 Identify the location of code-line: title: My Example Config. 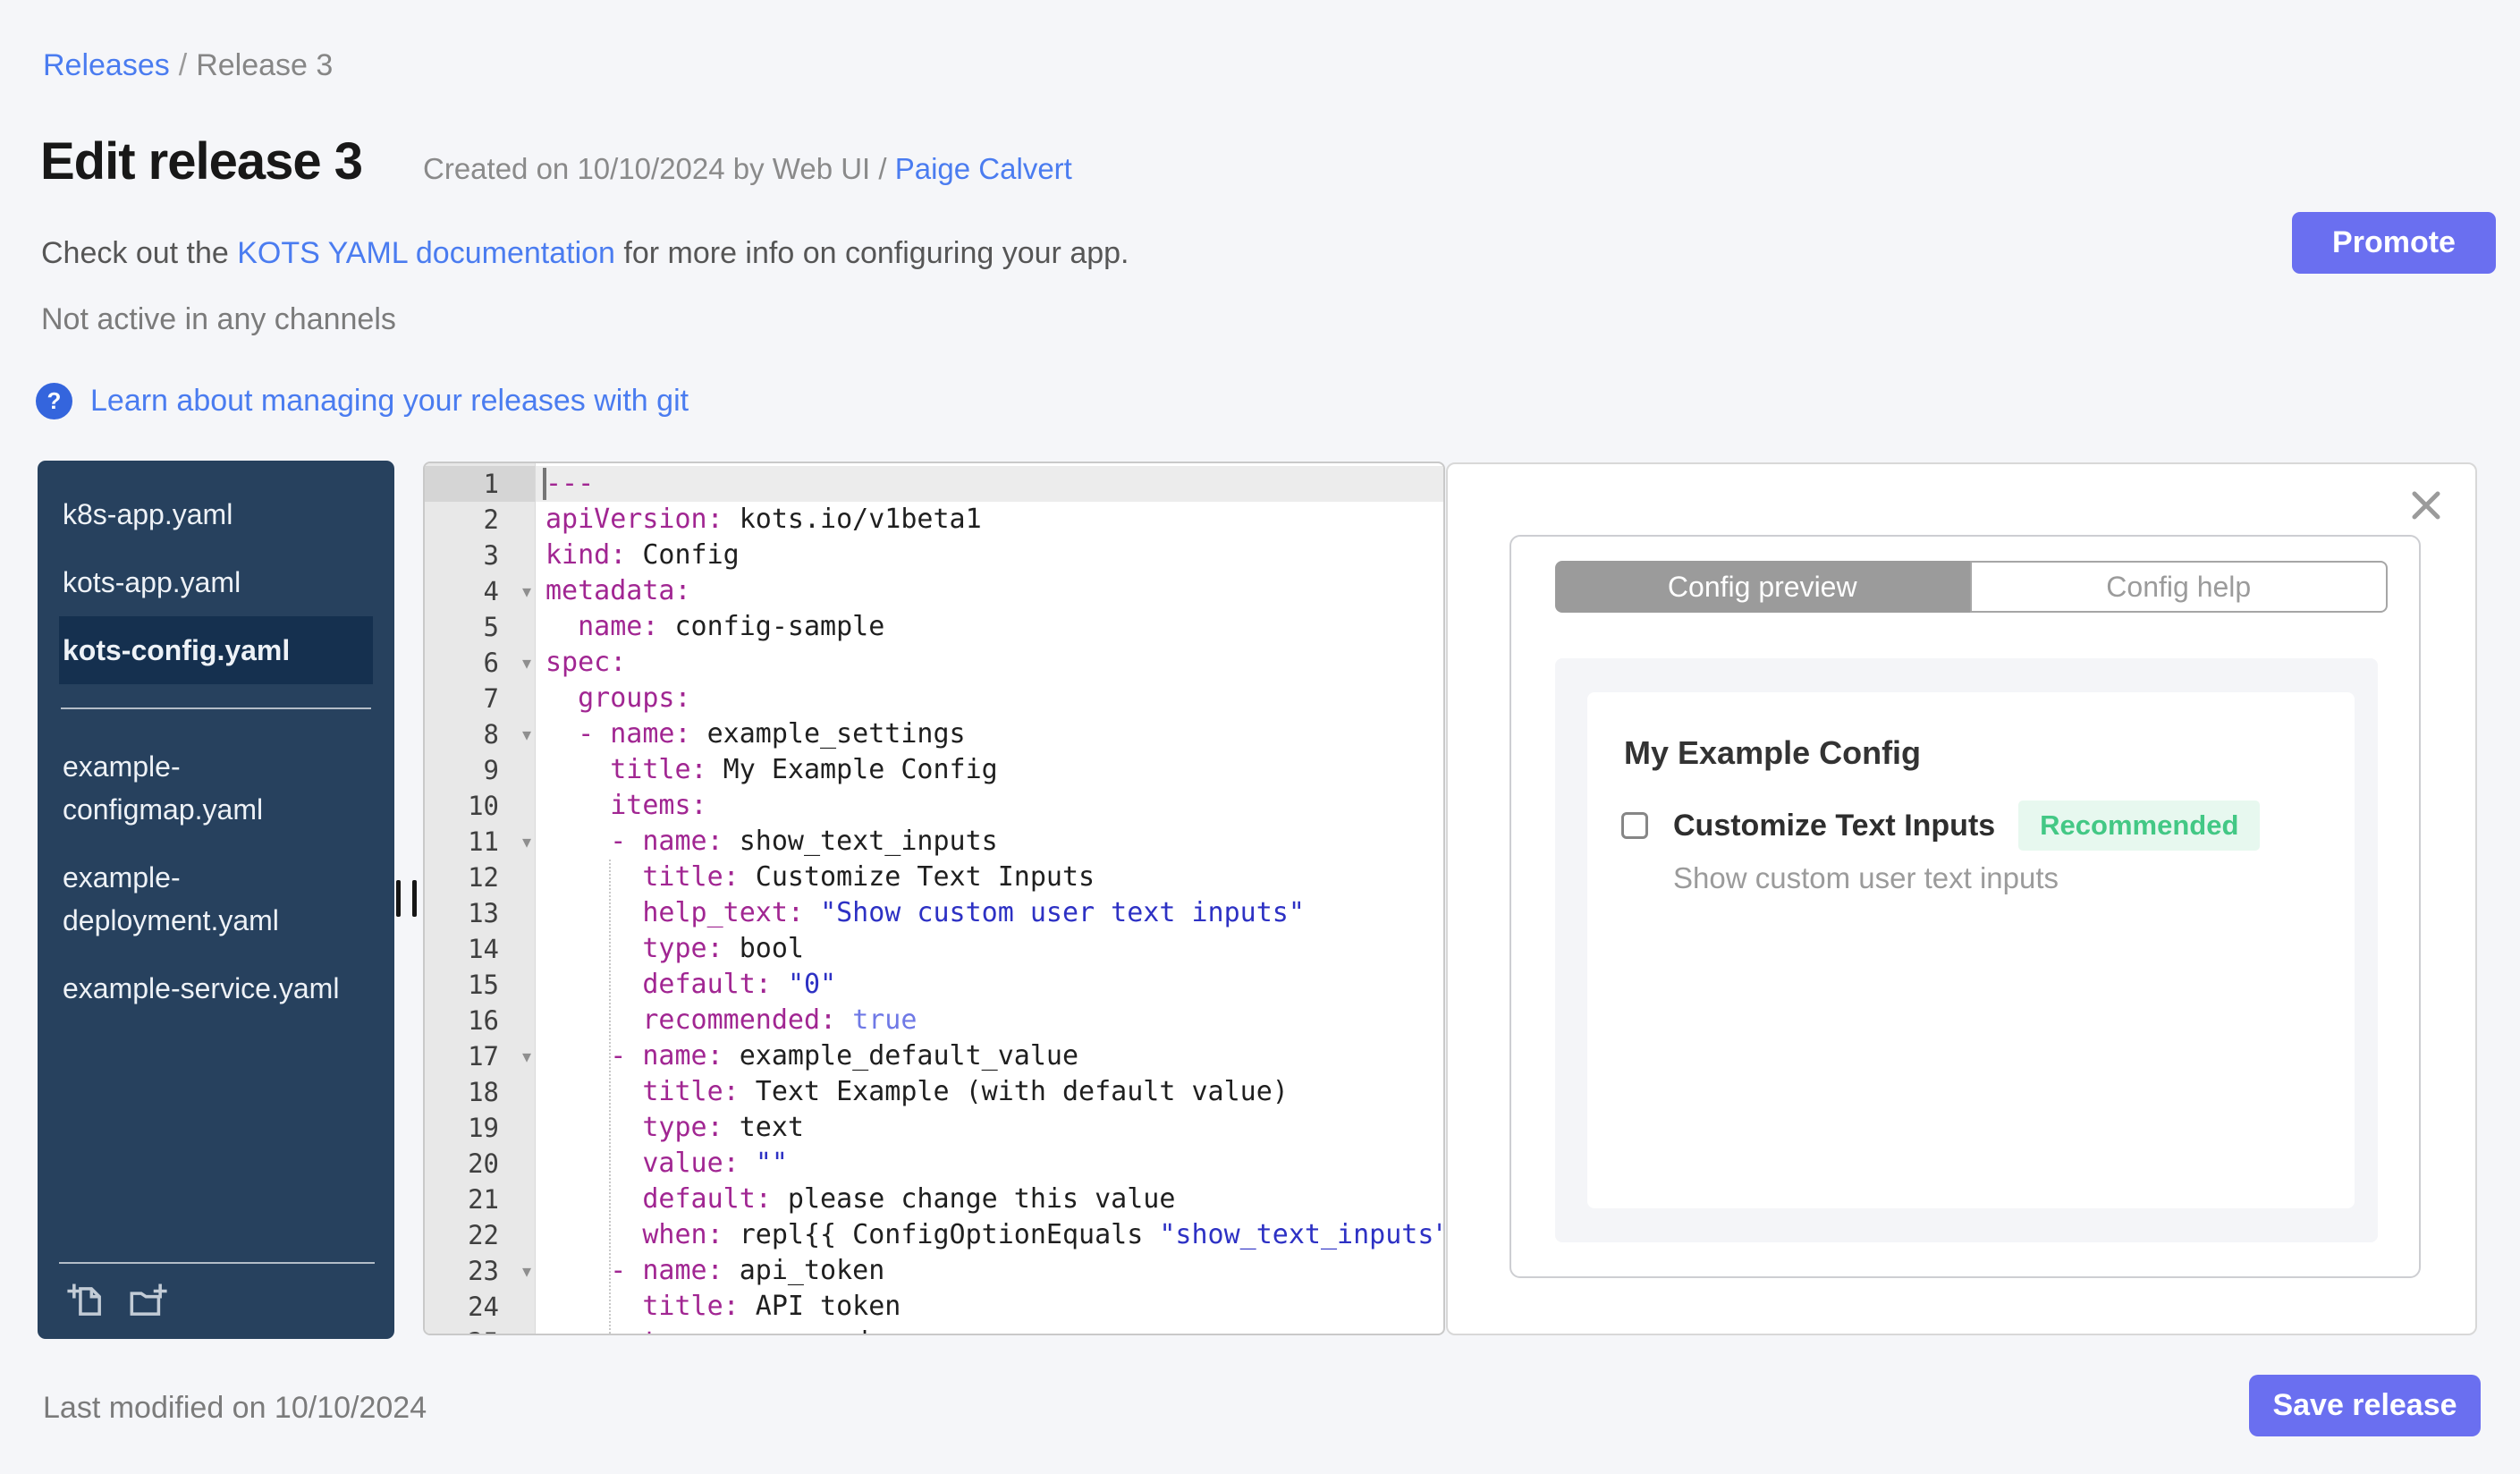
(989, 770).